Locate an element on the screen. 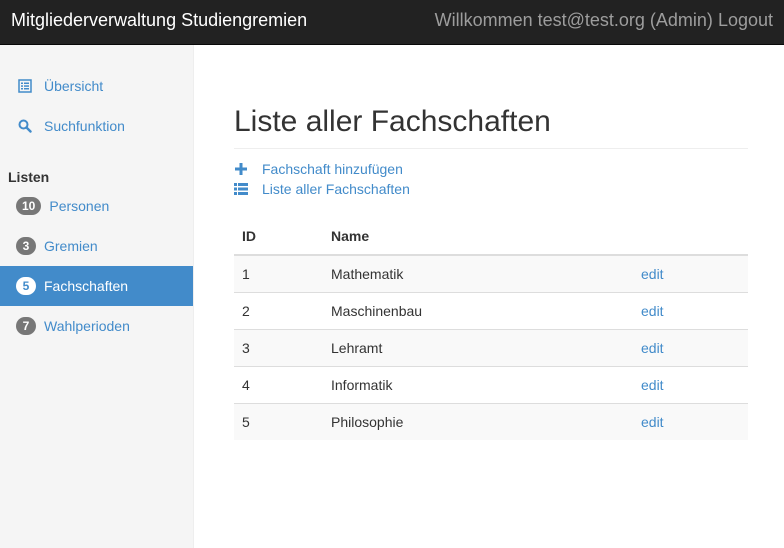  add-fachschaft-link: Fachschaft hinzufügen is located at coordinates (318, 169).